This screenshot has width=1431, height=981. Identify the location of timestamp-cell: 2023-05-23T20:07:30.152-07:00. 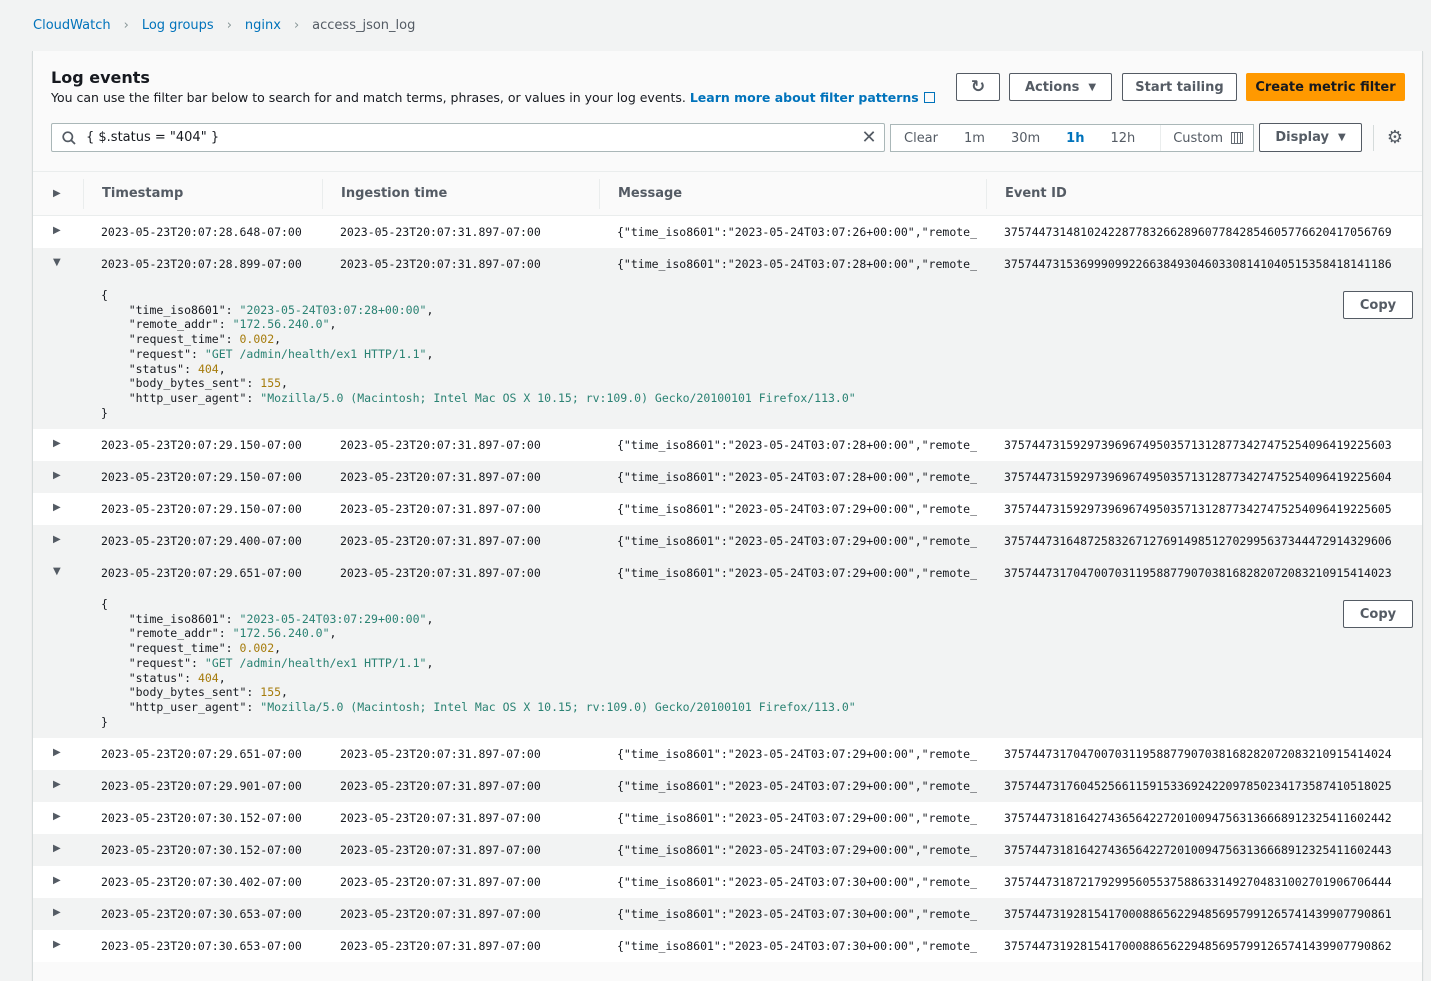
(201, 818).